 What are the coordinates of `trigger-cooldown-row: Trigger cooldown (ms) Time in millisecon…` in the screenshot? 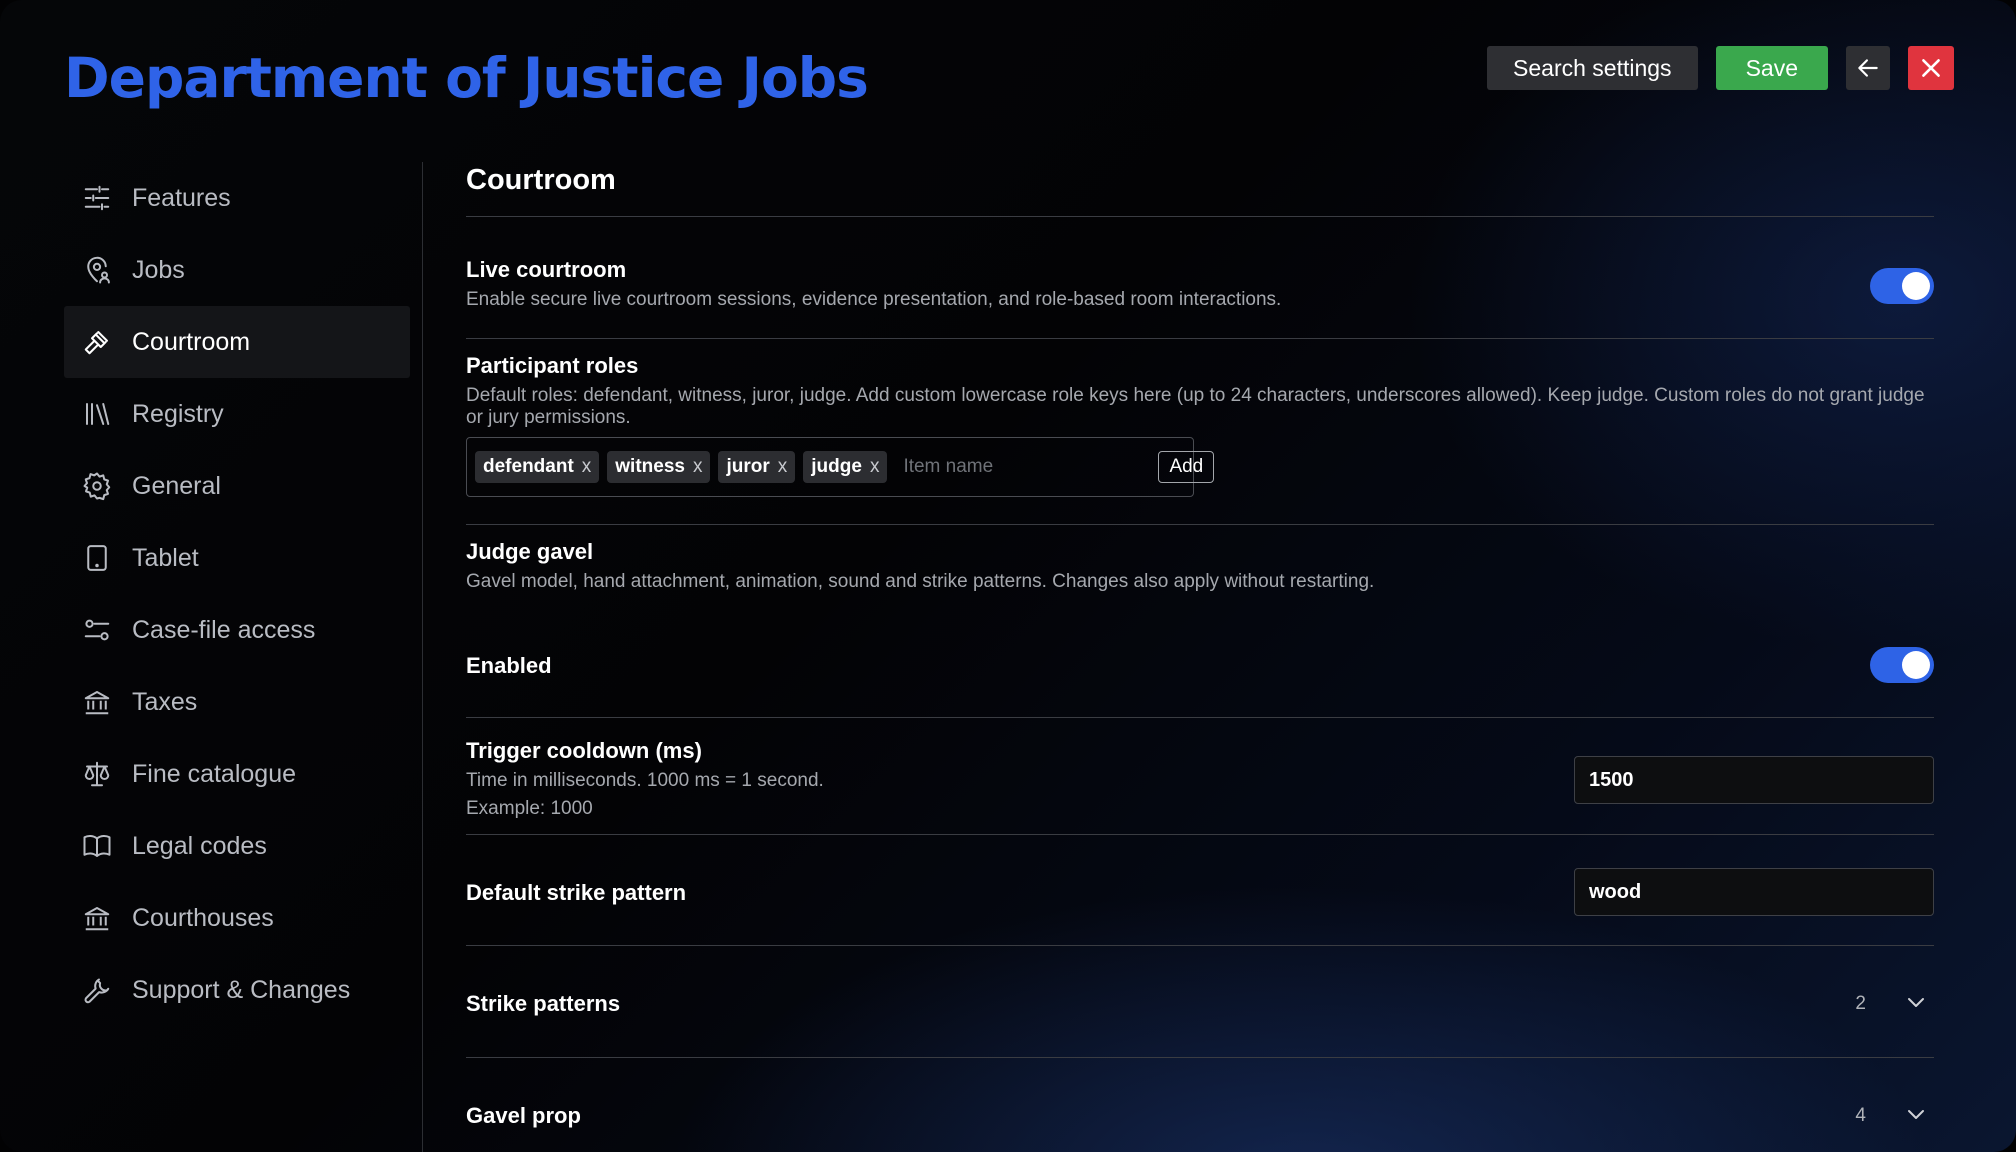 It's located at (1200, 776).